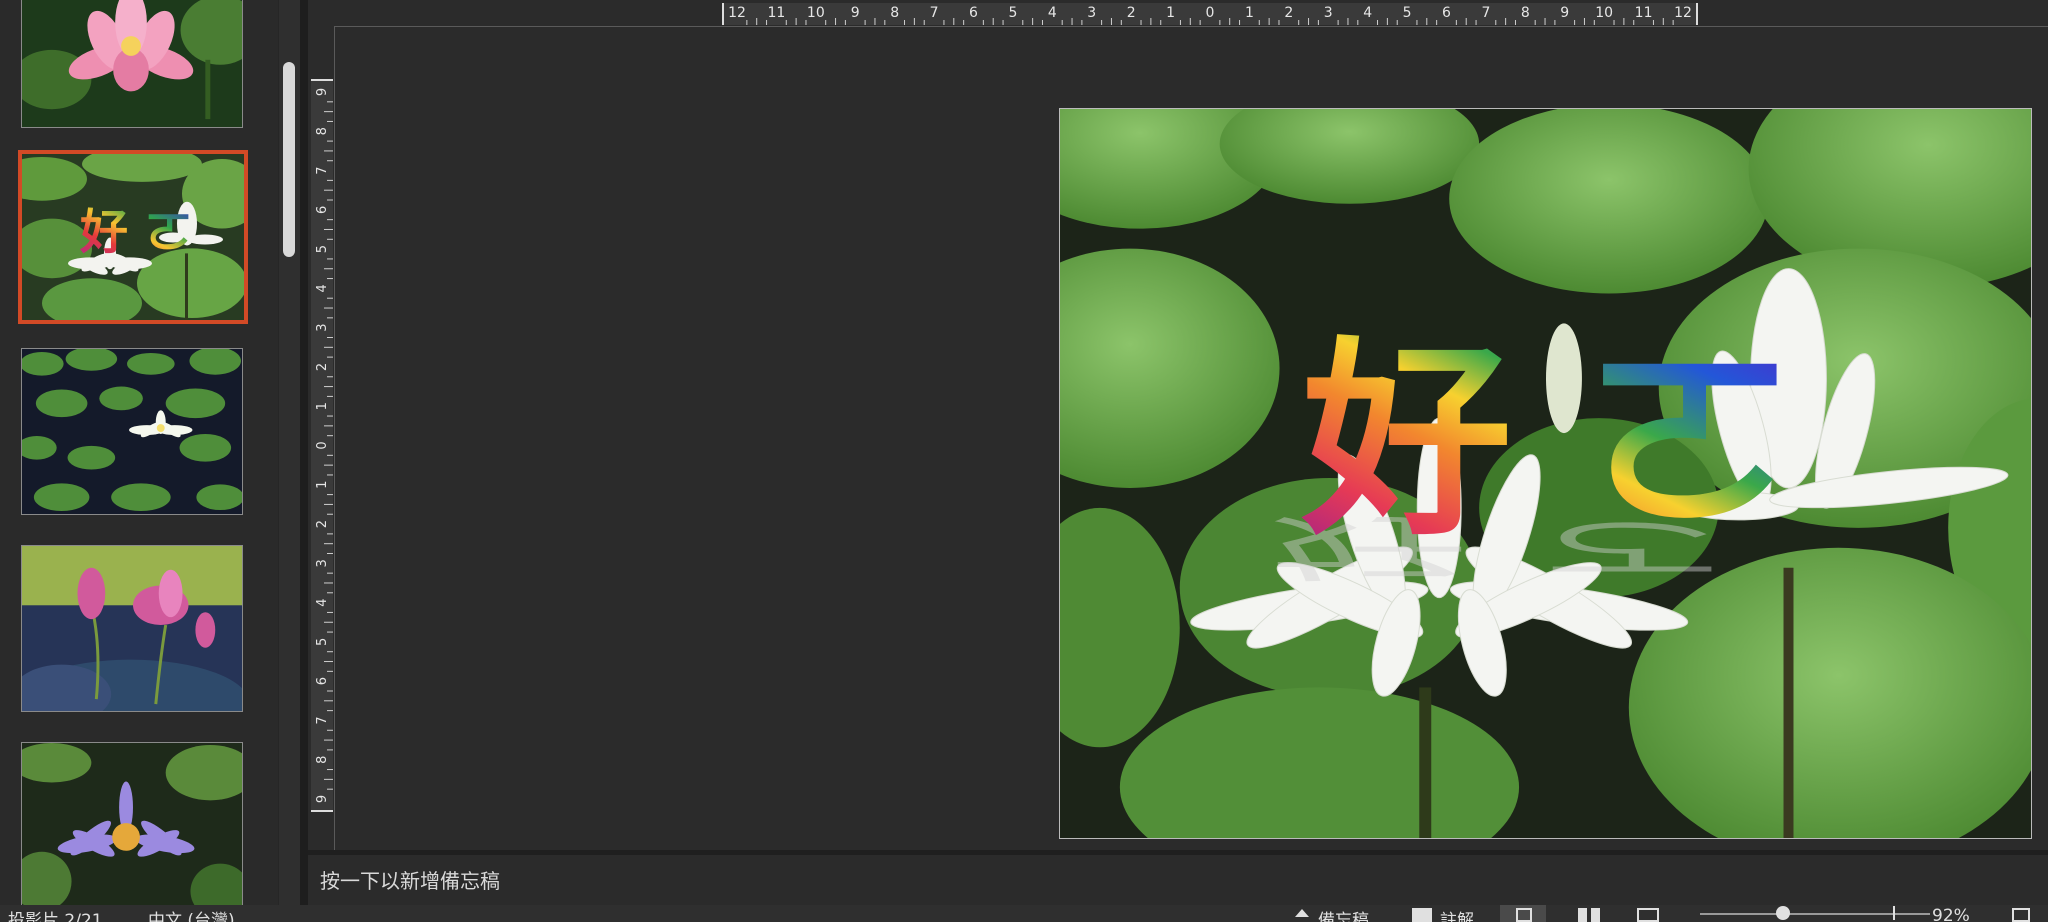 This screenshot has width=2048, height=922. I want to click on comments-icon, so click(1422, 915).